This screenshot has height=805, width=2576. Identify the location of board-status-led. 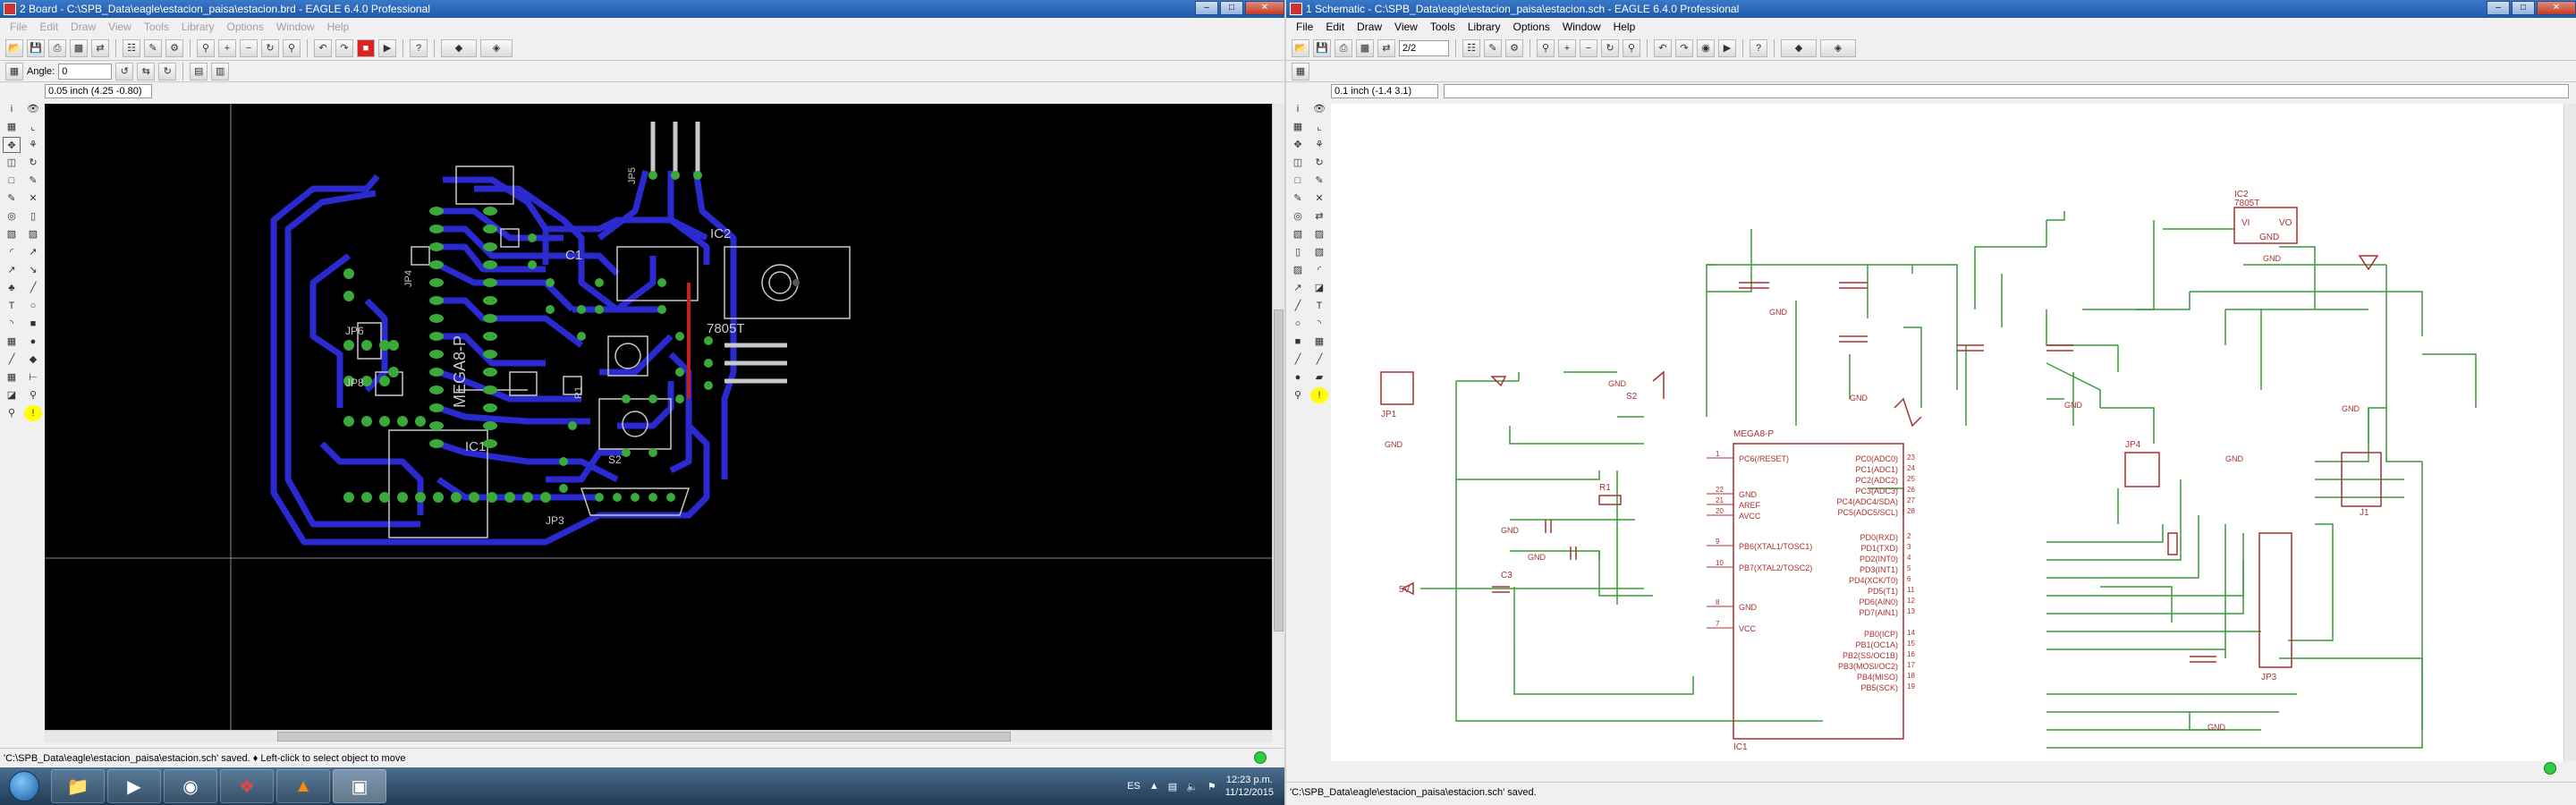
(1260, 757).